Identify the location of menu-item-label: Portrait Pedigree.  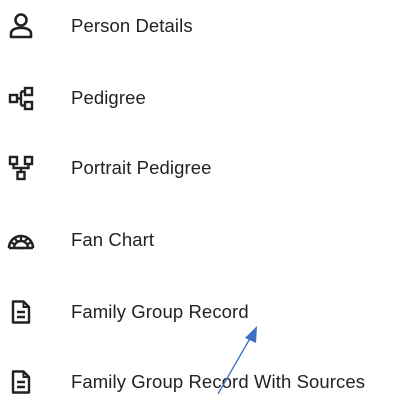
(141, 167).